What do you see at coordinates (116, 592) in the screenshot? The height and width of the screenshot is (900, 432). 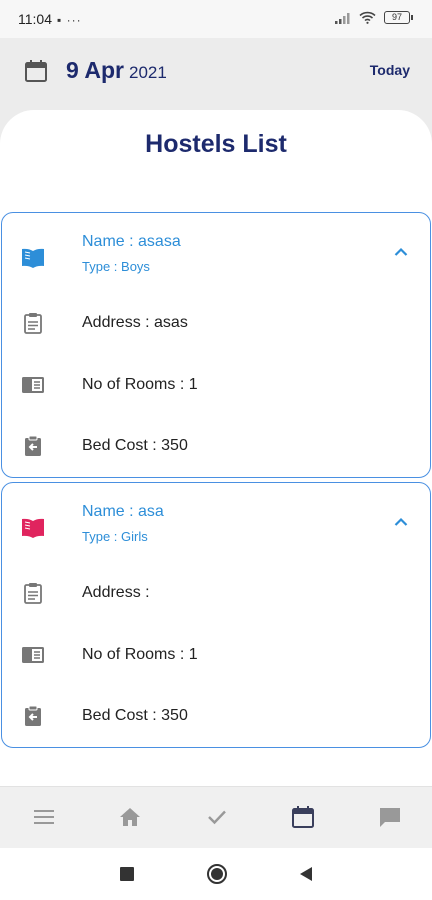 I see `hostel-address: Address :` at bounding box center [116, 592].